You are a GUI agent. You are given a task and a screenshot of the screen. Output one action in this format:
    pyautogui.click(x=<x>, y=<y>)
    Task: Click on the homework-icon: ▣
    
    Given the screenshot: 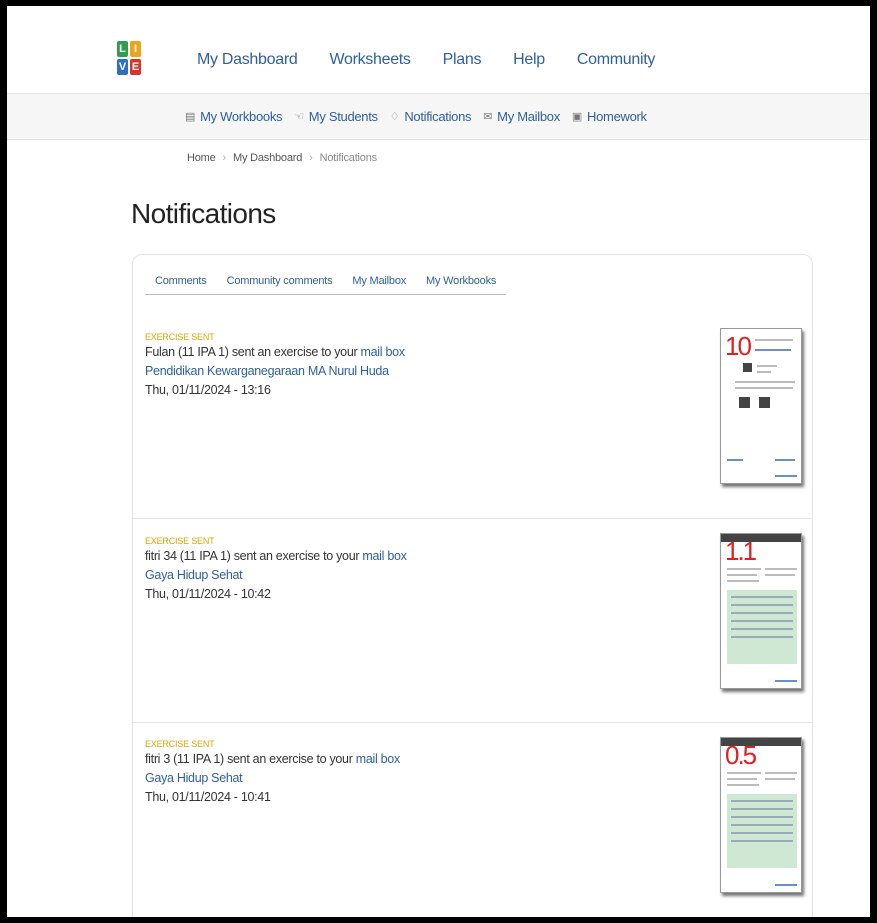 What is the action you would take?
    pyautogui.click(x=577, y=117)
    